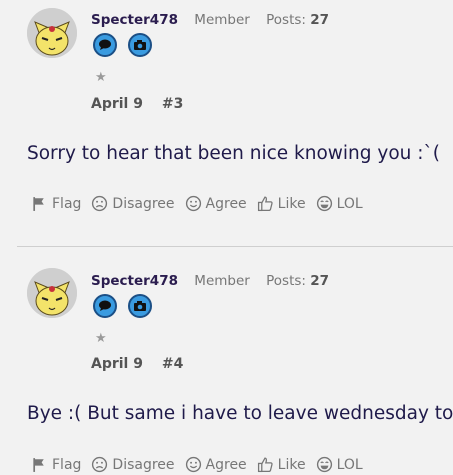  I want to click on post-date-row: April 9 #4, so click(137, 364).